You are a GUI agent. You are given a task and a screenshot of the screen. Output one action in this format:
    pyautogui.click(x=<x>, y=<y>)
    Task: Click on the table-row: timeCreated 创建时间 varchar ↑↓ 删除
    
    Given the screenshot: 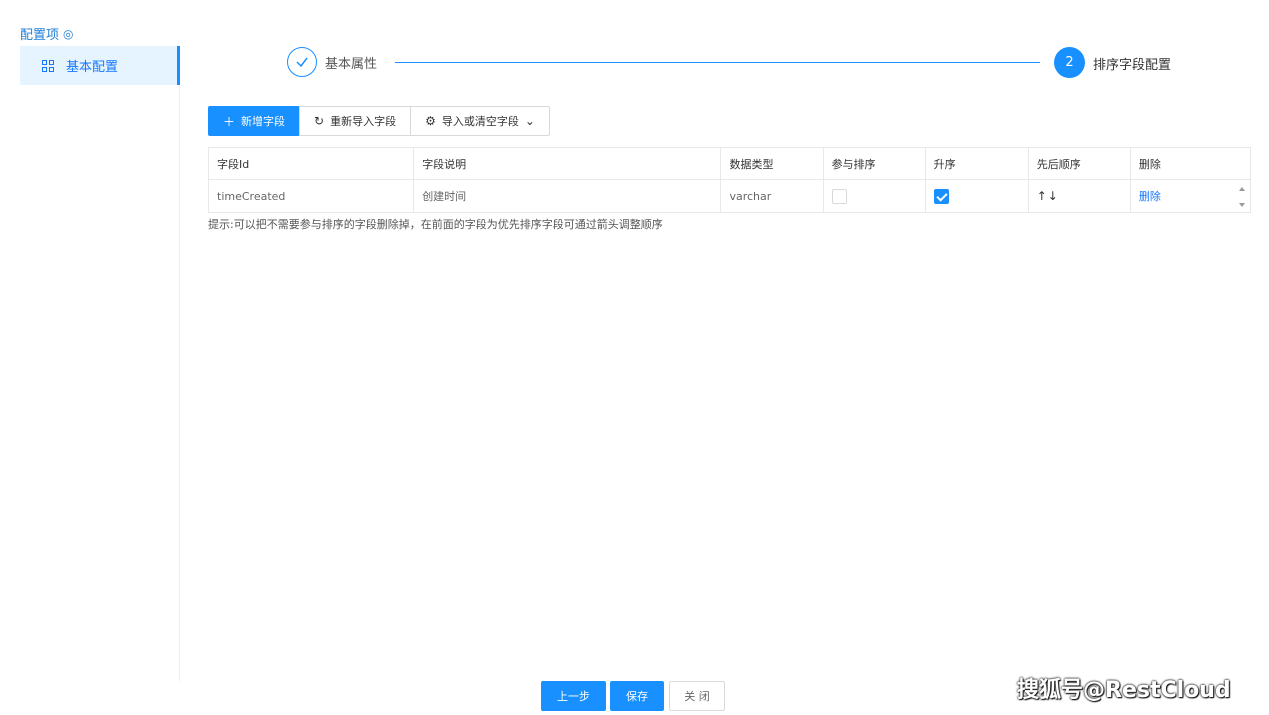 What is the action you would take?
    pyautogui.click(x=729, y=196)
    